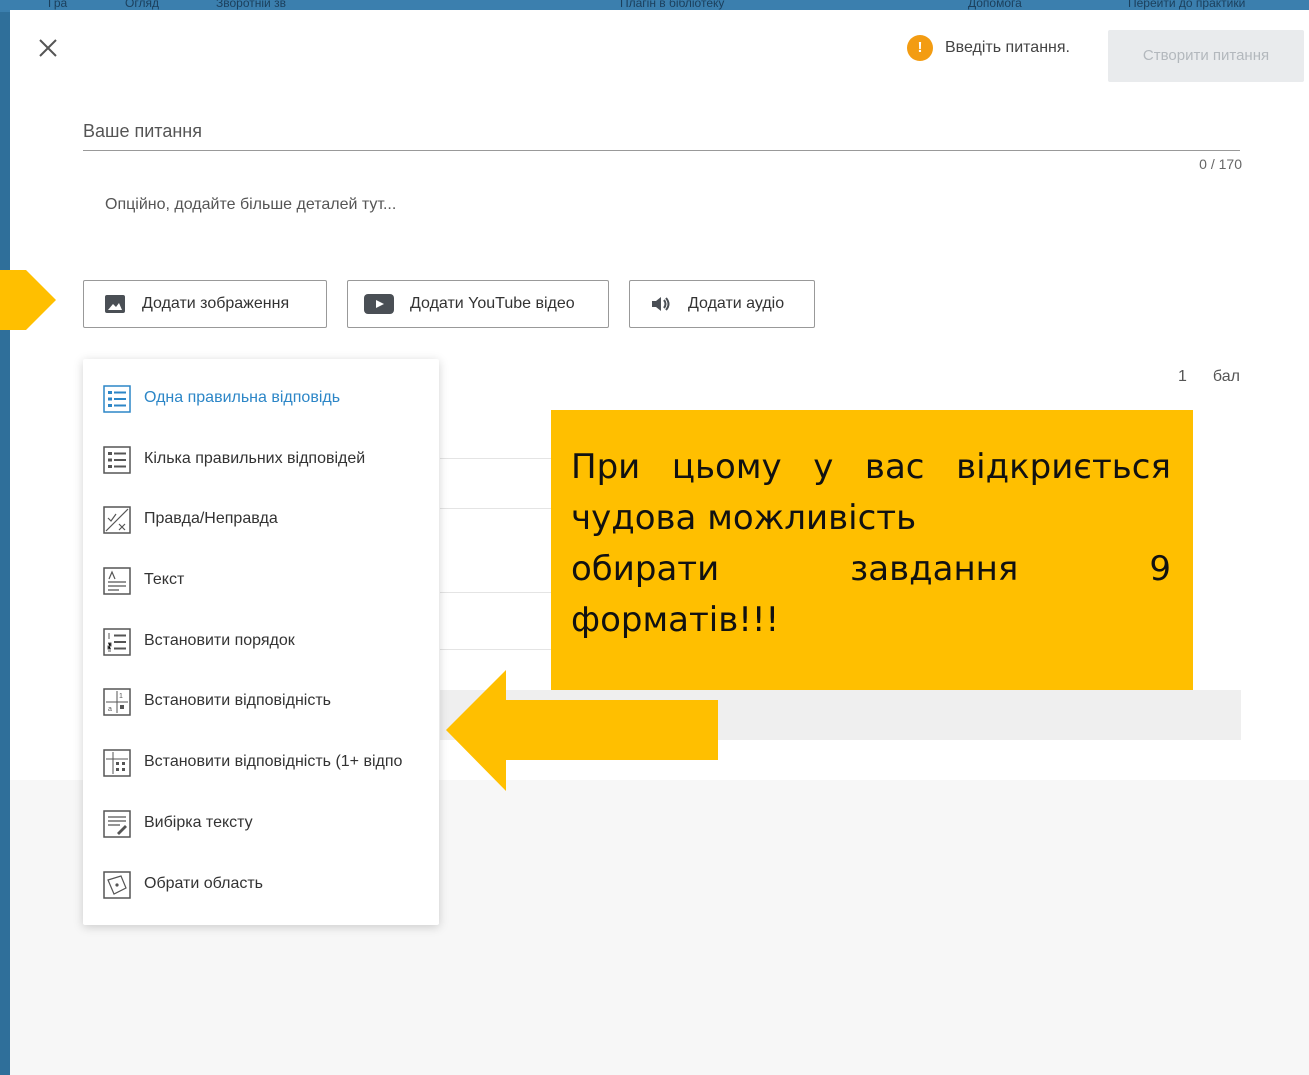  I want to click on character-counter: 0 / 170, so click(1220, 164).